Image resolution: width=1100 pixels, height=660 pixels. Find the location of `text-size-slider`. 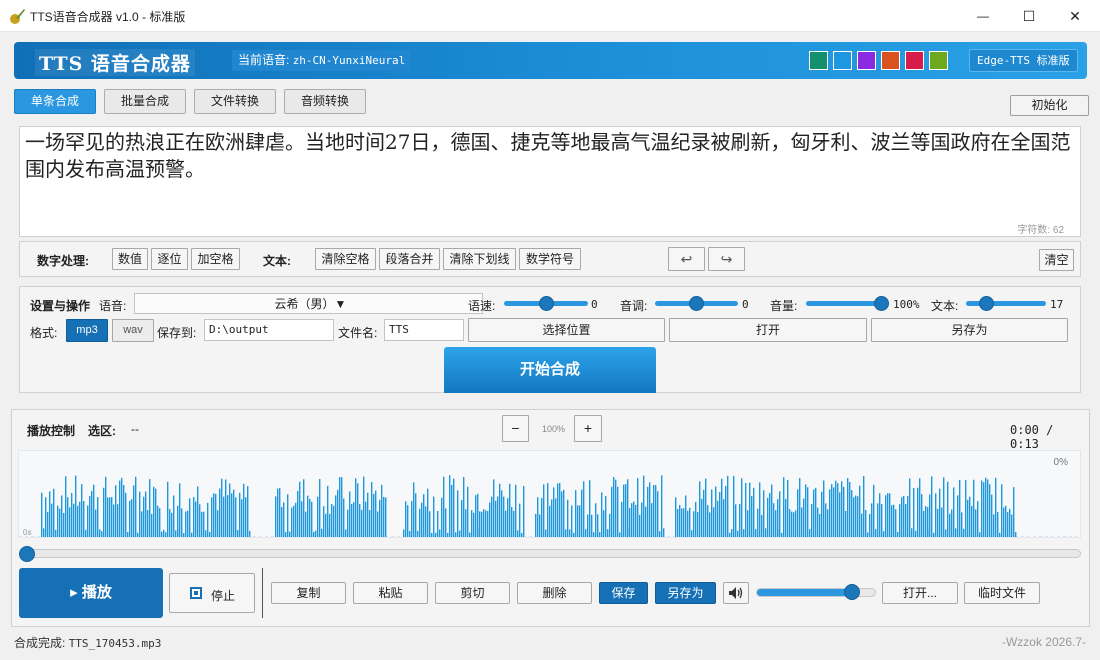

text-size-slider is located at coordinates (1006, 303).